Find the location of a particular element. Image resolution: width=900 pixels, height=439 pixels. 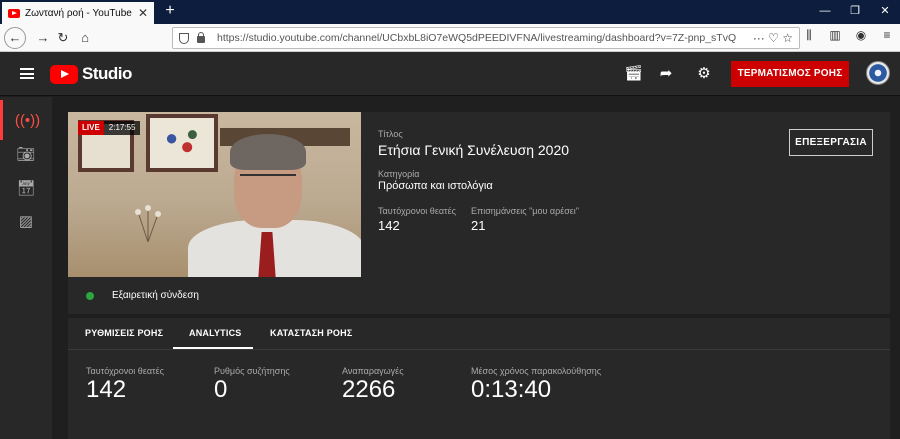

restore-icon: ❐ is located at coordinates (855, 12).